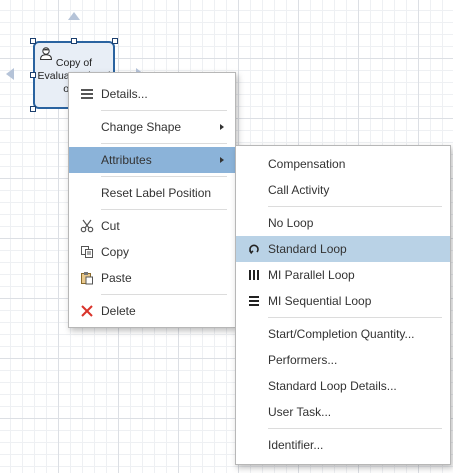  Describe the element at coordinates (141, 127) in the screenshot. I see `menu-item-label: Change Shape` at that location.